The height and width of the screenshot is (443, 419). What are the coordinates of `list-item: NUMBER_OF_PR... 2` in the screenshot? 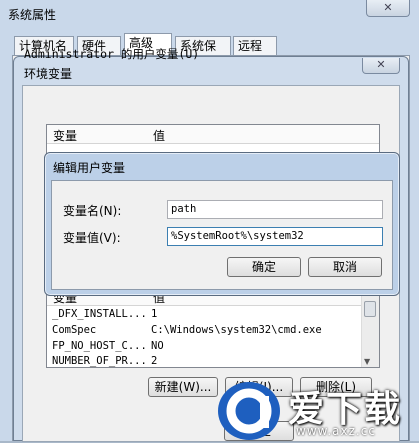 It's located at (213, 361).